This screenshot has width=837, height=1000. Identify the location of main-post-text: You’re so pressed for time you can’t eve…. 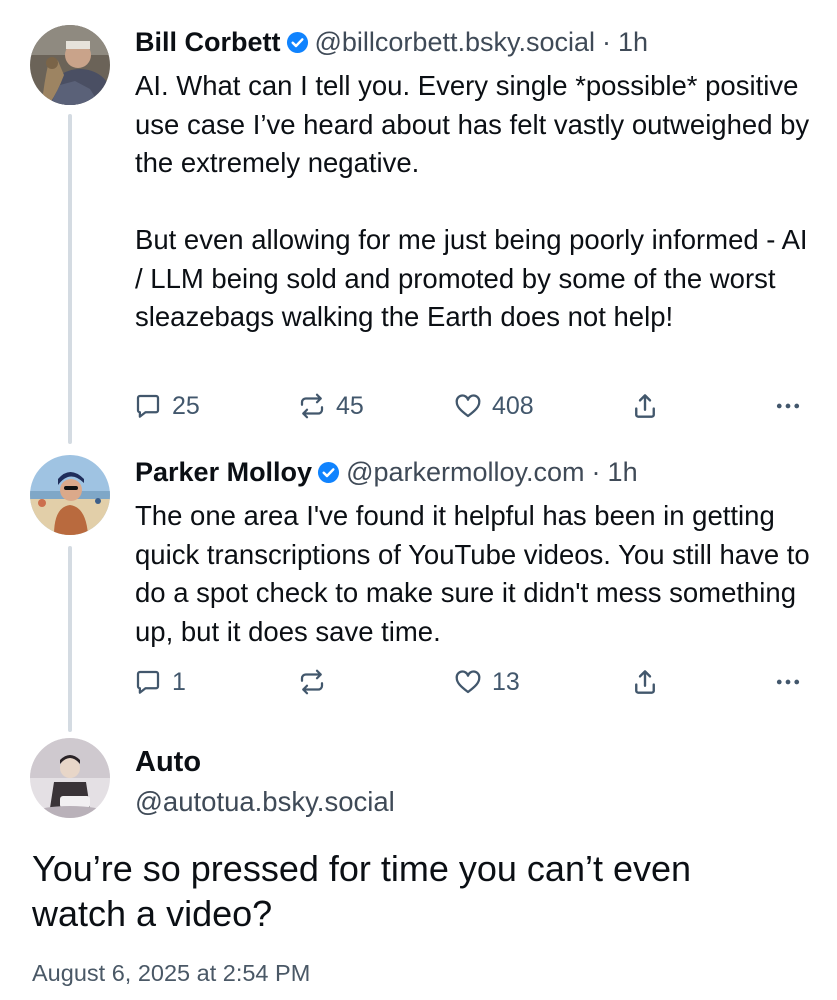
(362, 891).